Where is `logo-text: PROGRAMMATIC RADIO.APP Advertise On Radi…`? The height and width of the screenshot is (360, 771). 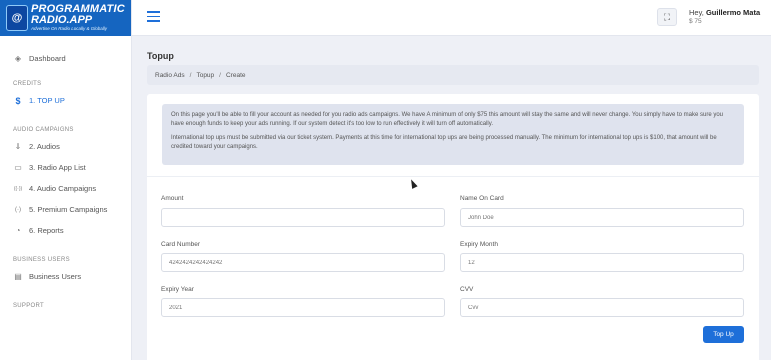
logo-text: PROGRAMMATIC RADIO.APP Advertise On Radi… is located at coordinates (78, 18).